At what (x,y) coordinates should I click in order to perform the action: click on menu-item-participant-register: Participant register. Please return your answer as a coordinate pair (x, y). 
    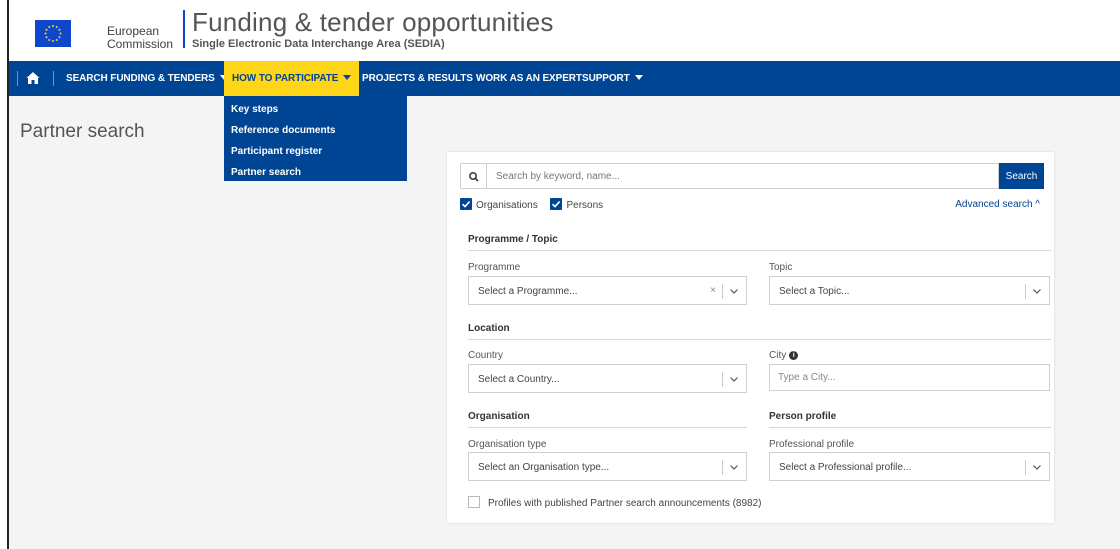
    Looking at the image, I should click on (315, 151).